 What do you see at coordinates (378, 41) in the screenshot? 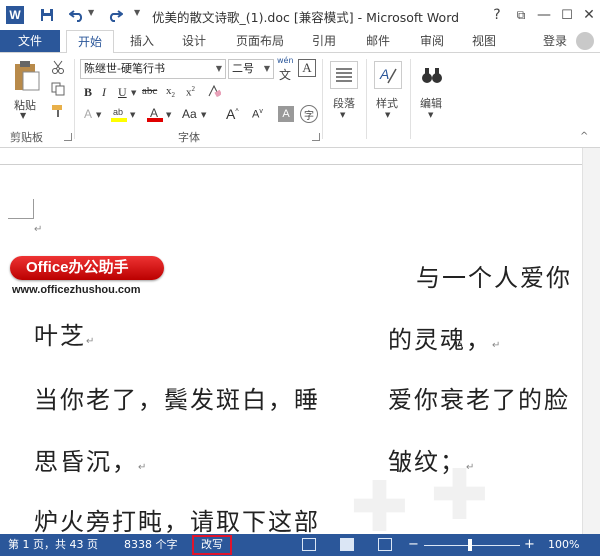
I see `tab-mailings: 邮件` at bounding box center [378, 41].